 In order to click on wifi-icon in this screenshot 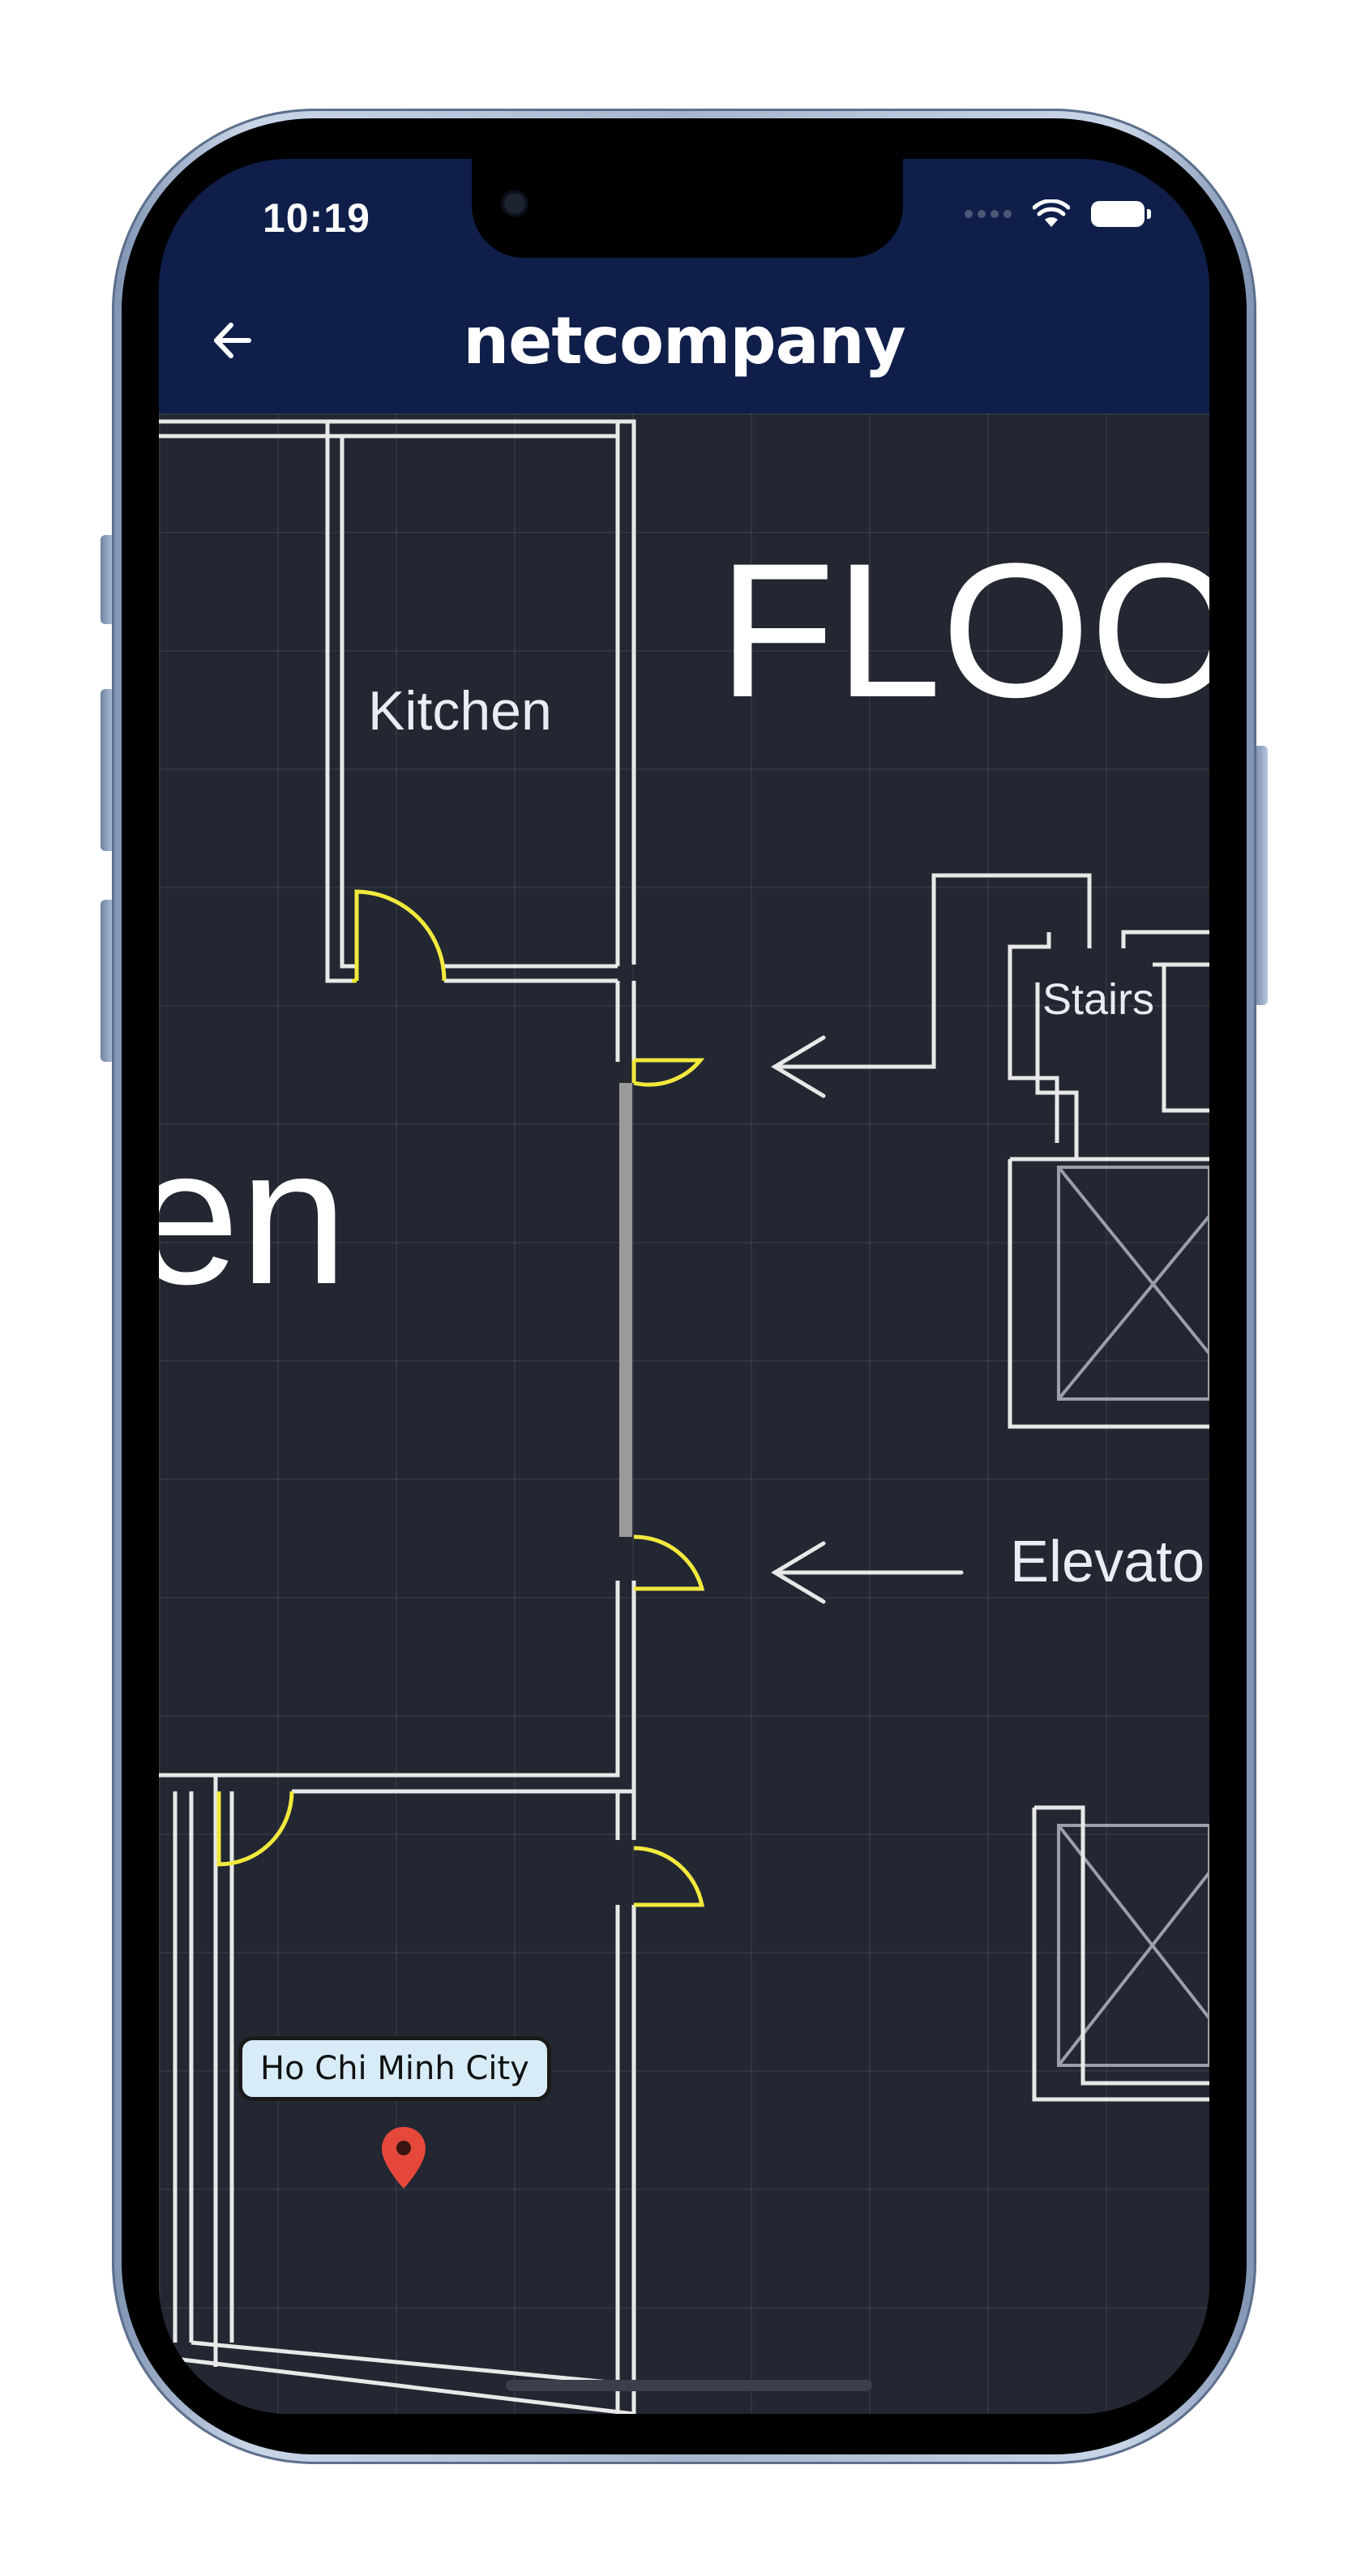, I will do `click(1051, 213)`.